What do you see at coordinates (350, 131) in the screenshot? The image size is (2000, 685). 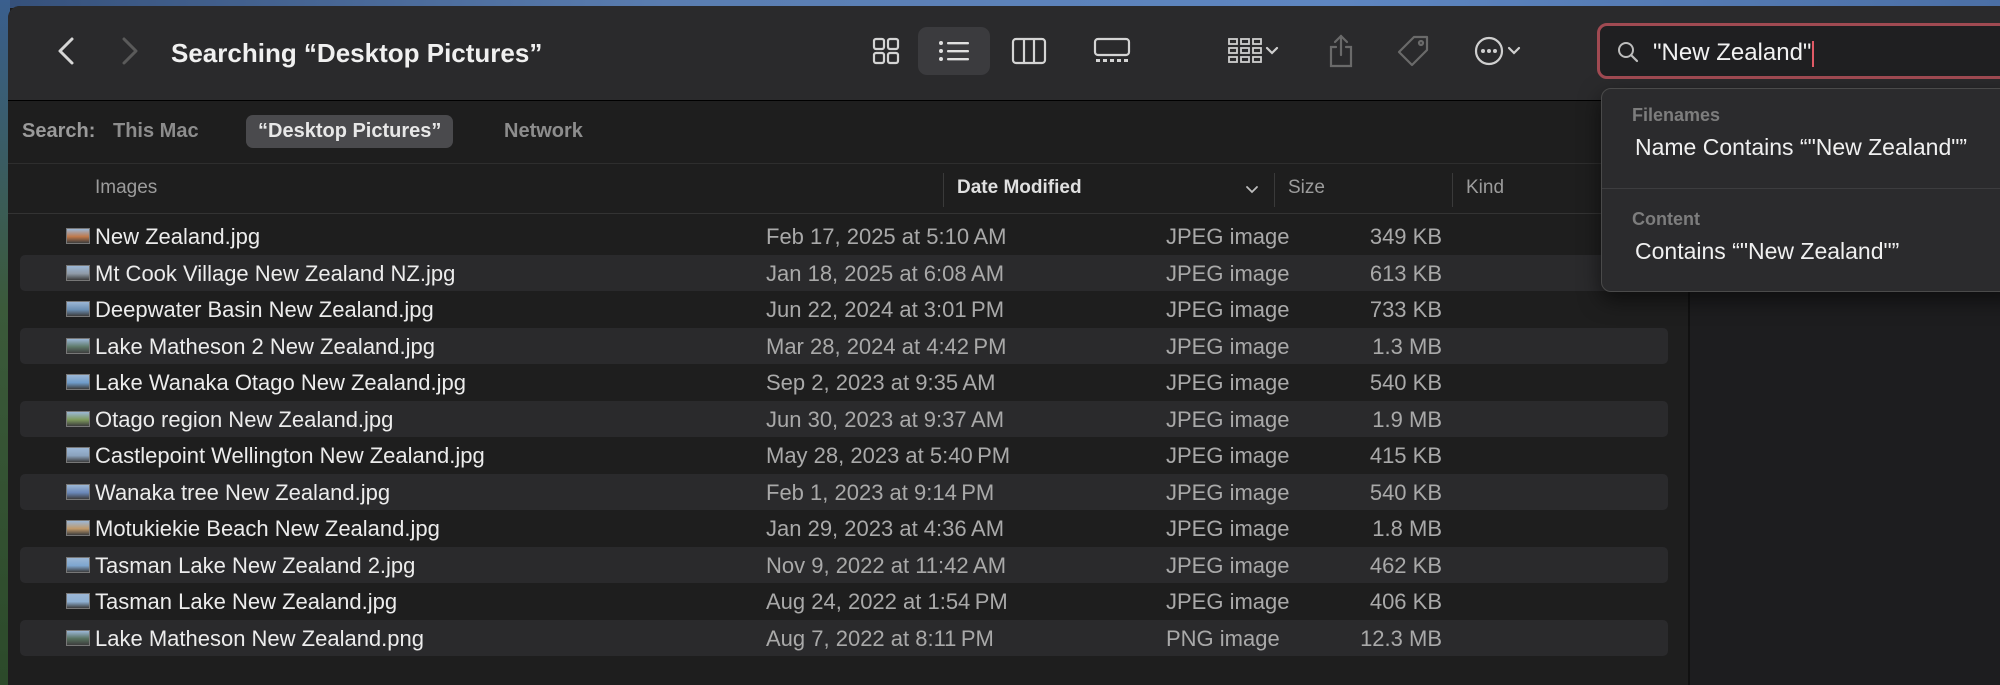 I see `scope-desktop-pictures: “Desktop Pictures”` at bounding box center [350, 131].